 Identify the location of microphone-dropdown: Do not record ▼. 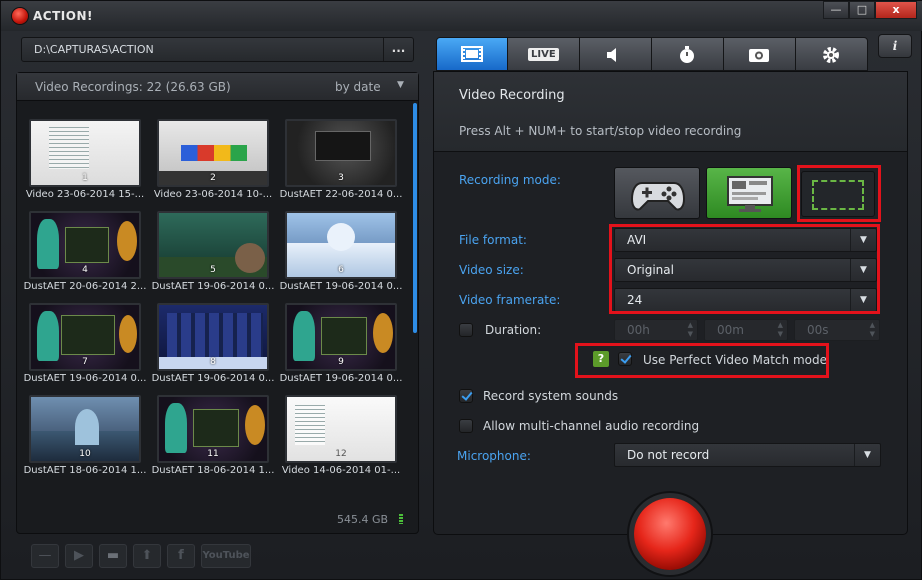
(747, 455).